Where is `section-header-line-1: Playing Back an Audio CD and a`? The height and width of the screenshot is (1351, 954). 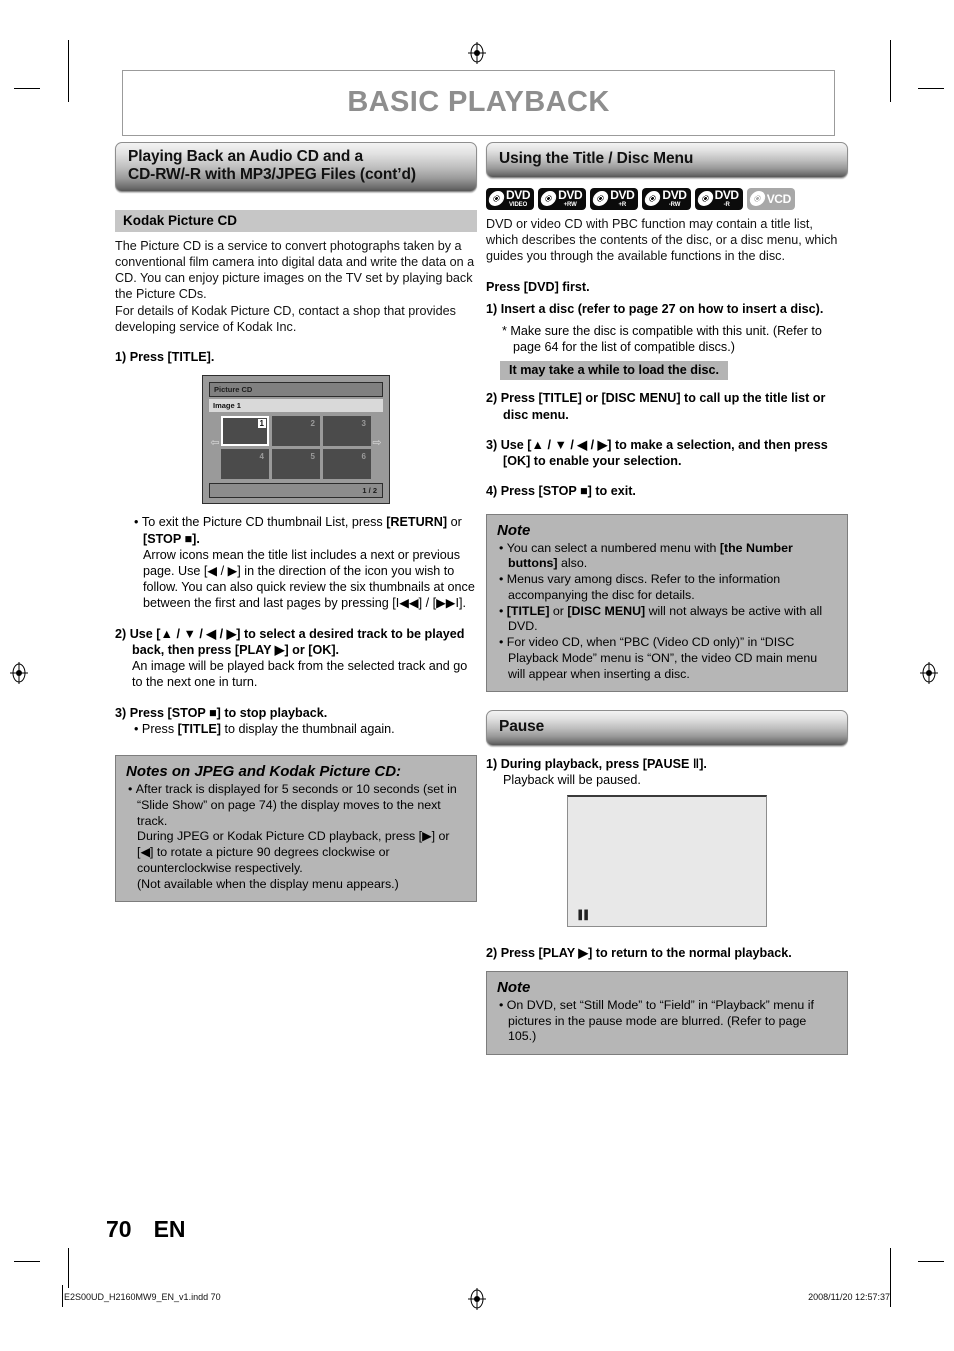
section-header-line-1: Playing Back an Audio CD and a is located at coordinates (246, 156).